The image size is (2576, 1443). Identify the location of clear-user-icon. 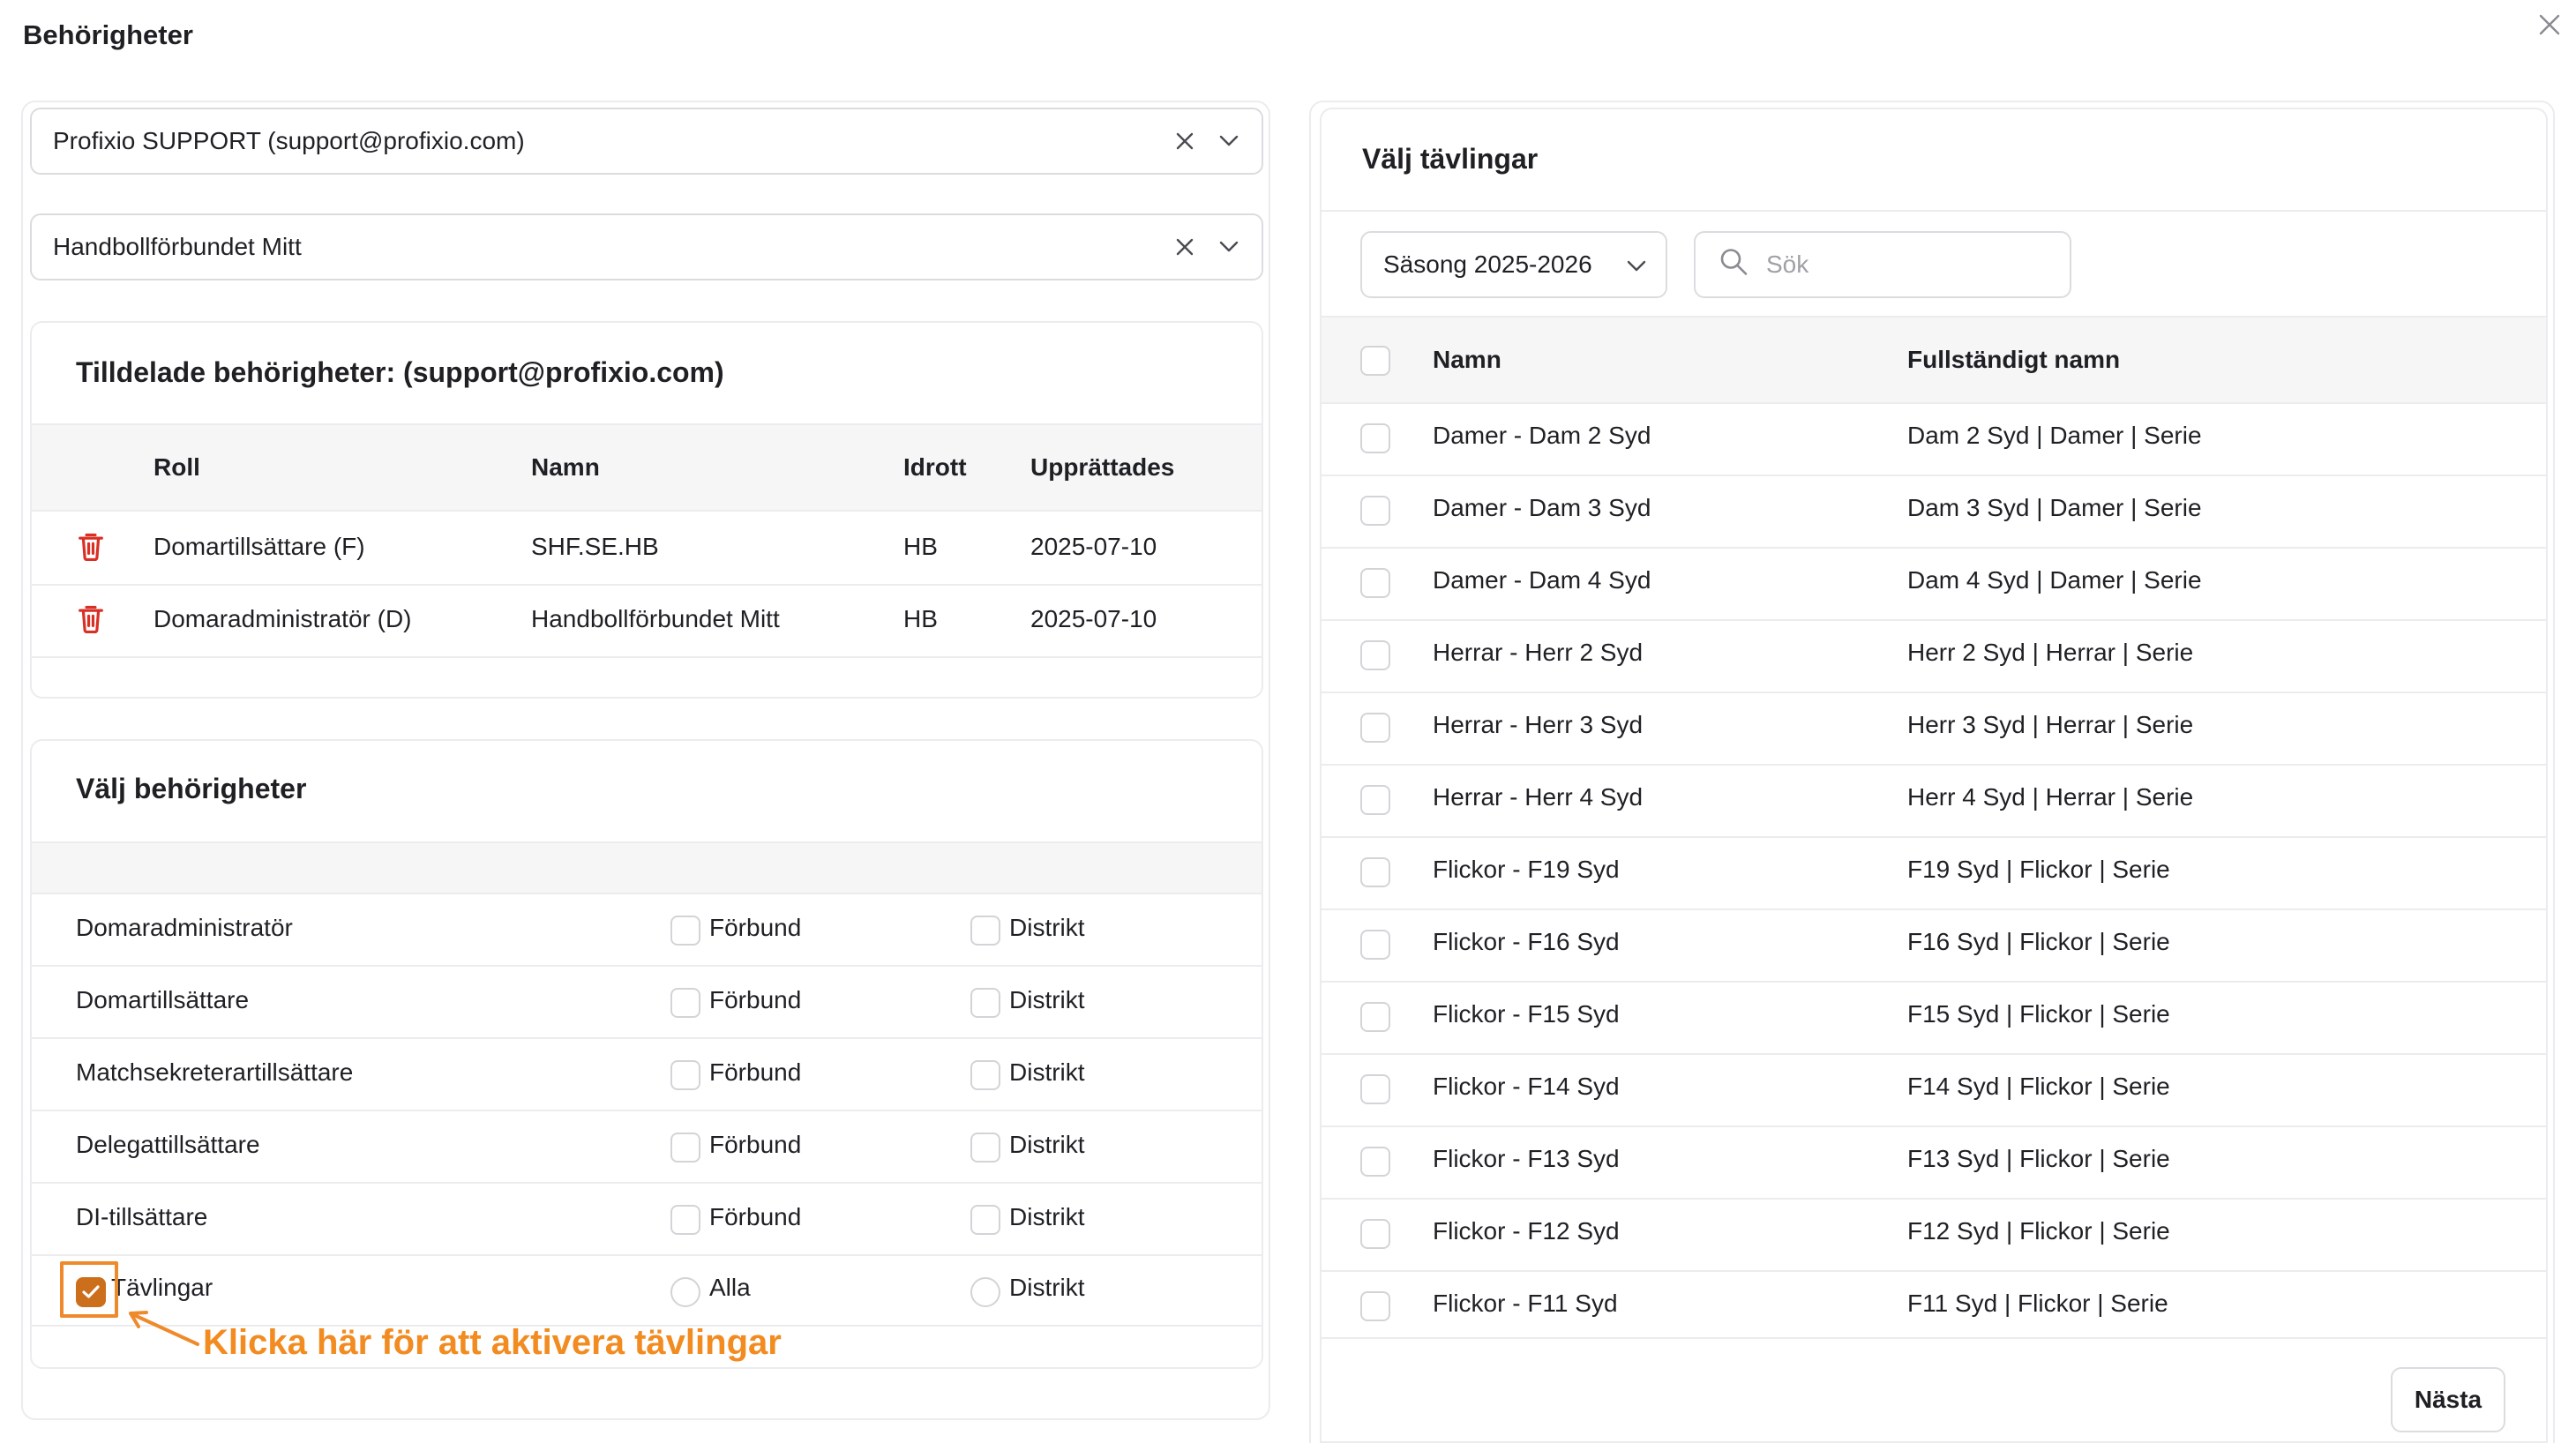
(1185, 141).